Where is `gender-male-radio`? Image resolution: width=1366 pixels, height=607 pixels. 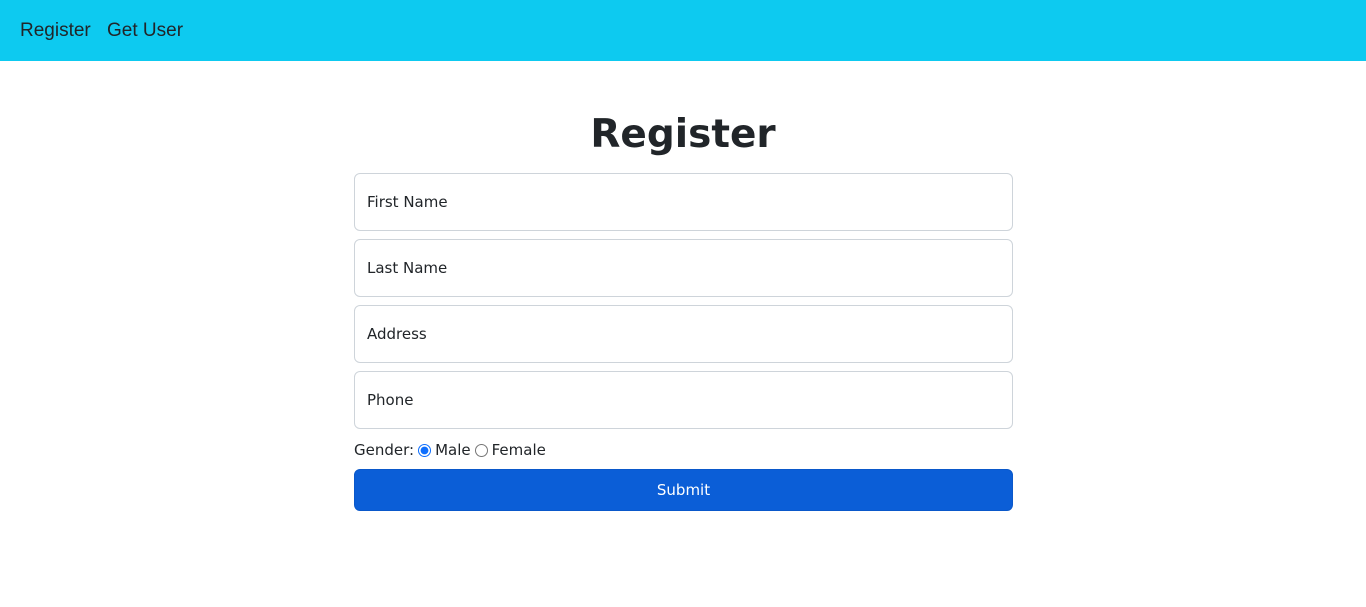
gender-male-radio is located at coordinates (425, 450).